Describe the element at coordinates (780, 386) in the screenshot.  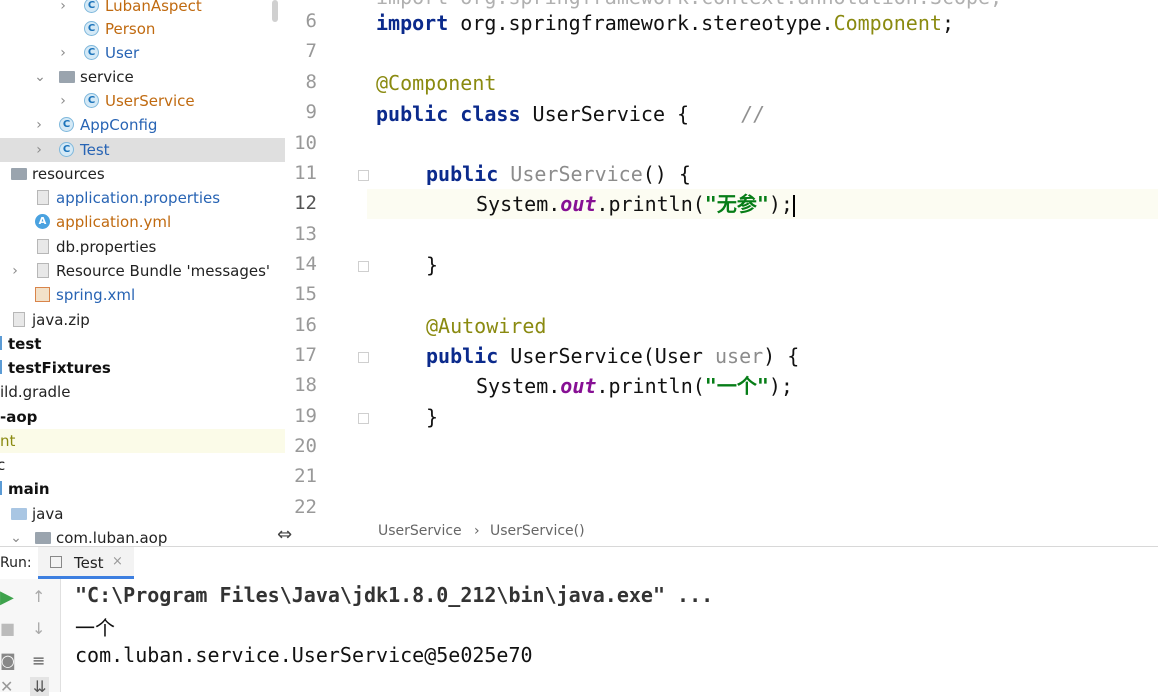
I see `code-text: );` at that location.